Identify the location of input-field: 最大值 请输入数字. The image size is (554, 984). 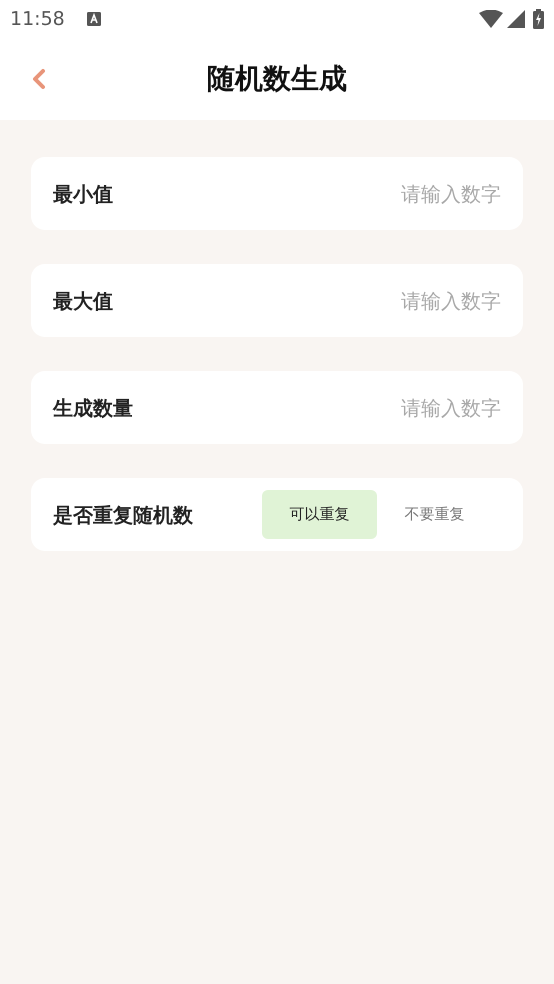
(277, 300).